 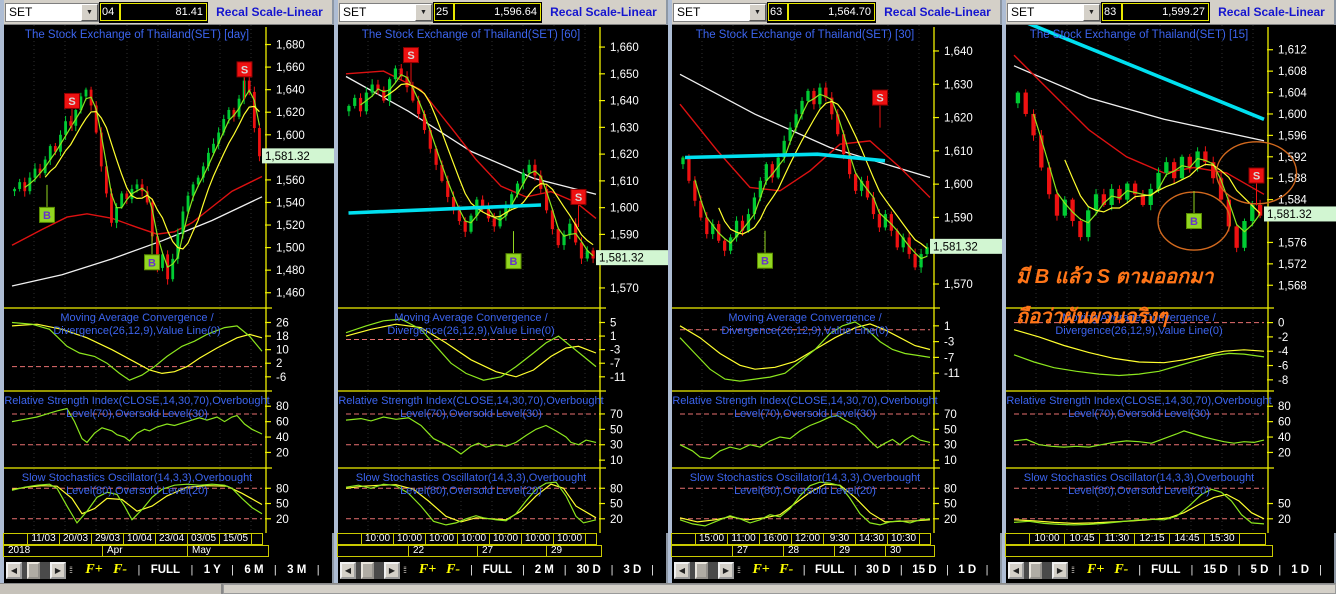 I want to click on svg-text: 5, so click(x=613, y=323).